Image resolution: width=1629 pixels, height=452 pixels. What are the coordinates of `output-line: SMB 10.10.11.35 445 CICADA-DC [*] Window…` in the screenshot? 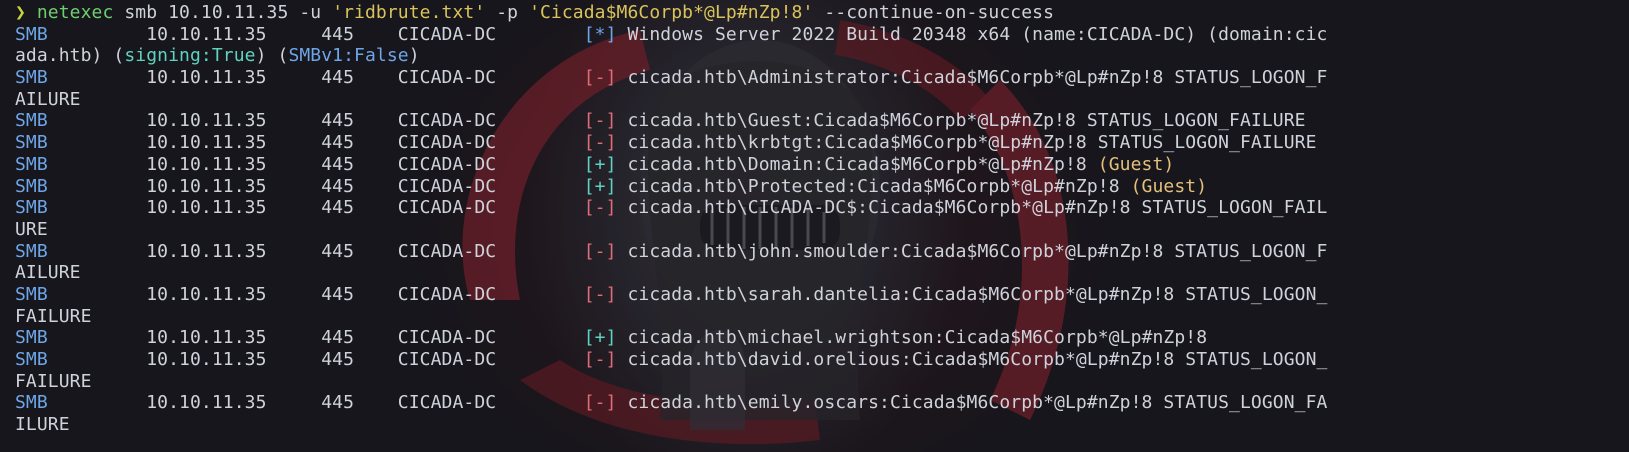 It's located at (815, 35).